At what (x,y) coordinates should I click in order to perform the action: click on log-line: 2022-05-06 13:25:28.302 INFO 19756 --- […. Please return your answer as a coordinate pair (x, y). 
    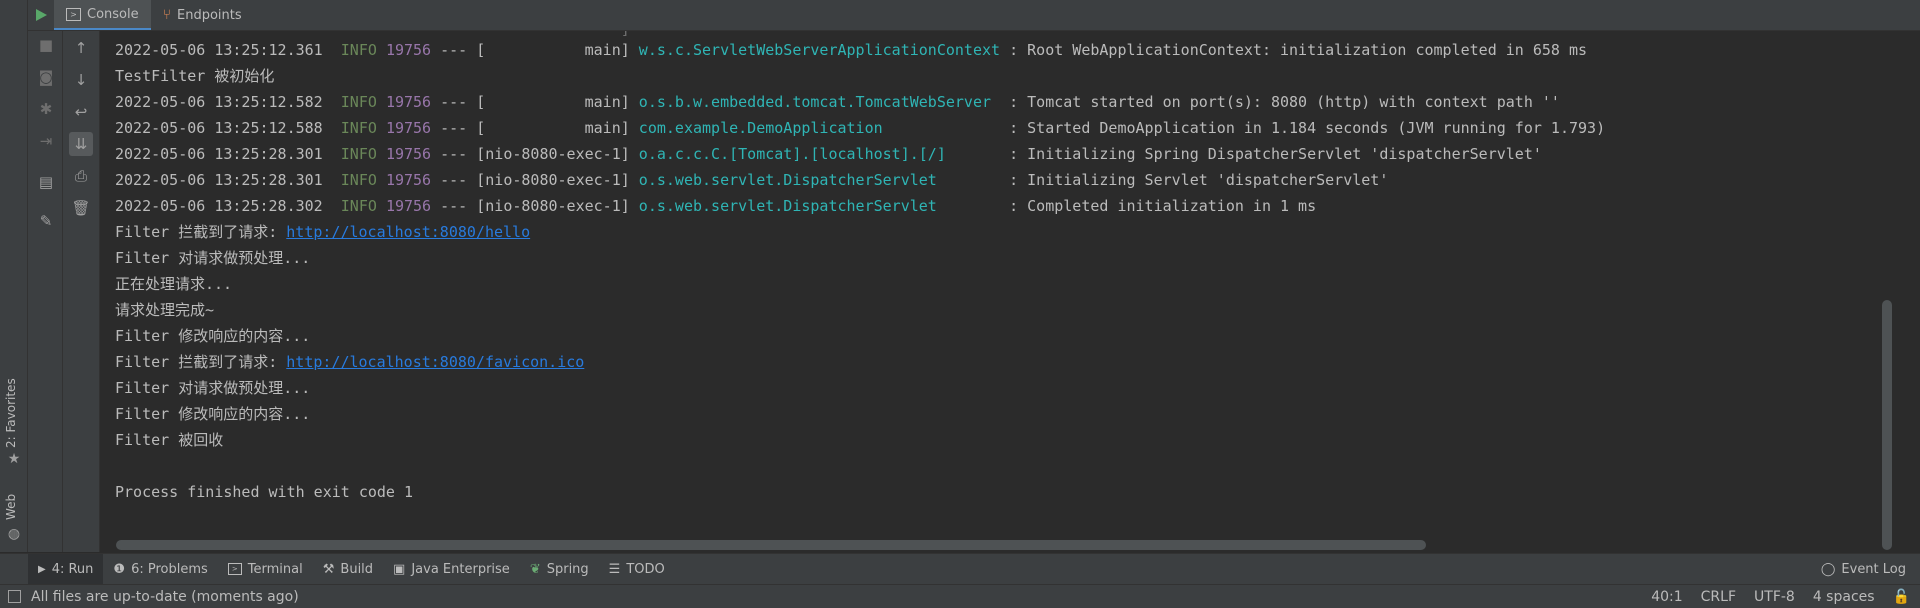
    Looking at the image, I should click on (716, 206).